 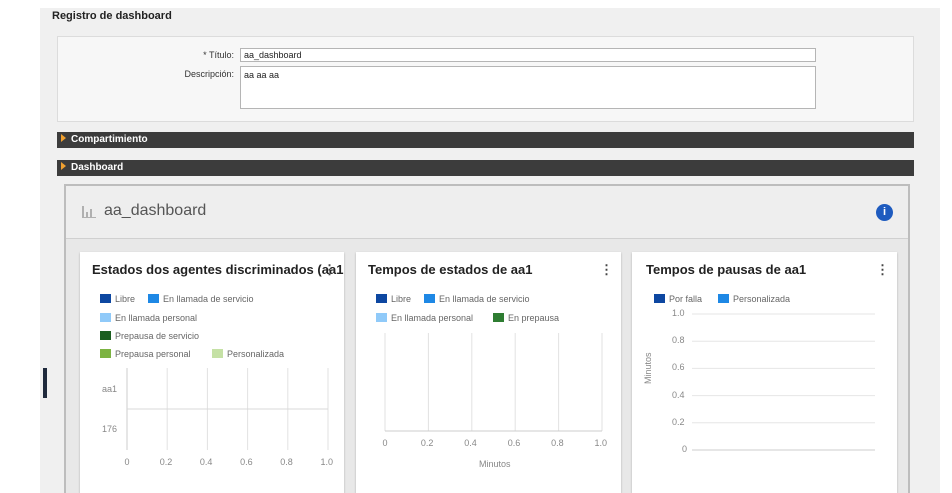 I want to click on y-tick-label: 0.2, so click(x=678, y=421).